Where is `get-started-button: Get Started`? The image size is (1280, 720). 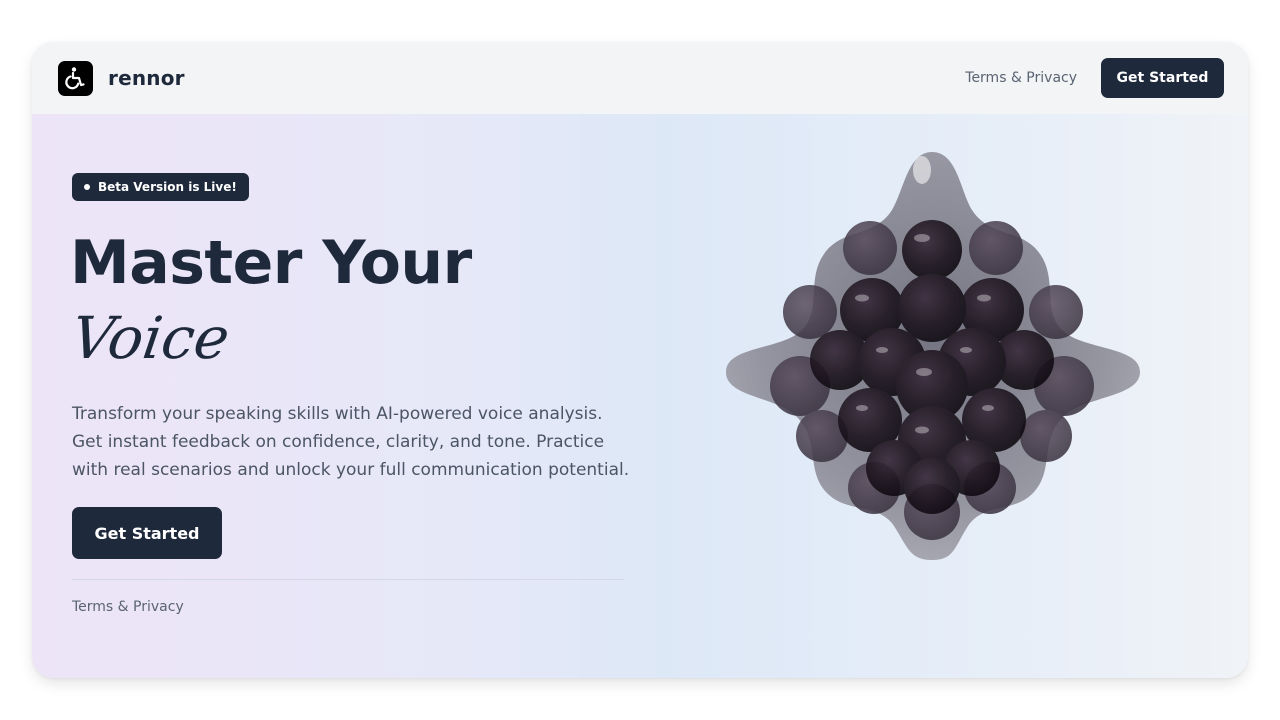 get-started-button: Get Started is located at coordinates (147, 533).